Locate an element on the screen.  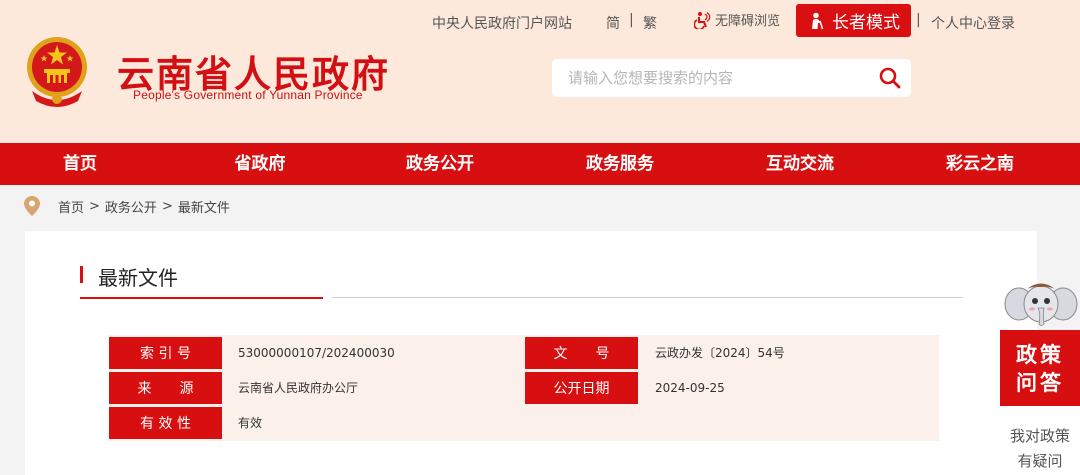
publish-date-value: 2024-09-25 is located at coordinates (690, 388).